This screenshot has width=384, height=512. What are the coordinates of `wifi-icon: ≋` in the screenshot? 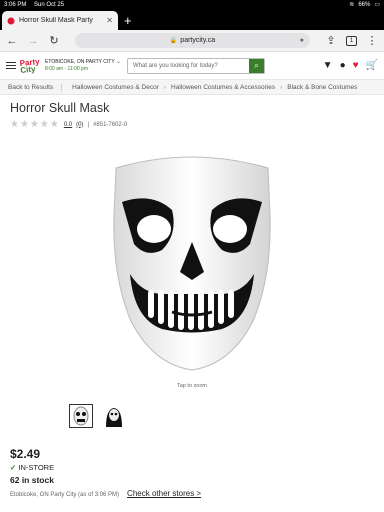 It's located at (352, 5).